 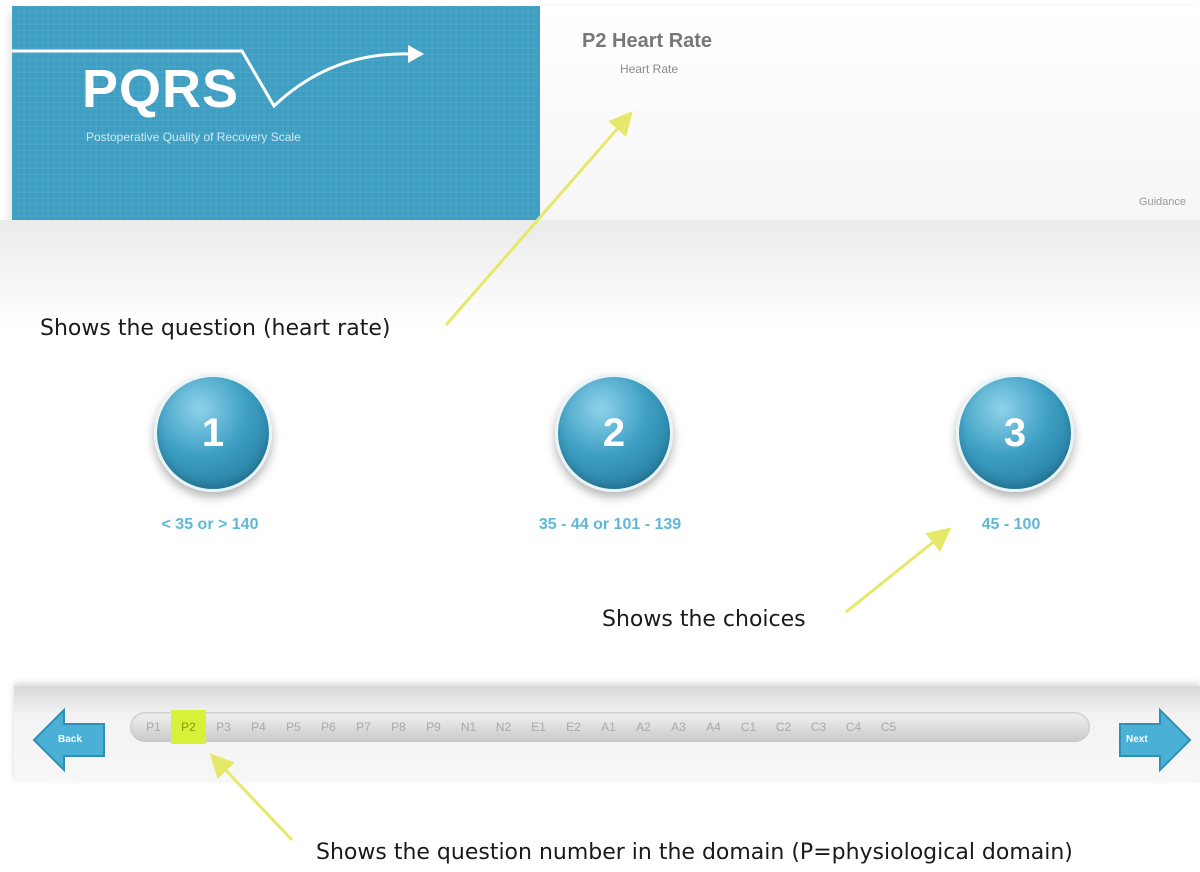 I want to click on question-subtitle: Heart Rate, so click(x=649, y=69).